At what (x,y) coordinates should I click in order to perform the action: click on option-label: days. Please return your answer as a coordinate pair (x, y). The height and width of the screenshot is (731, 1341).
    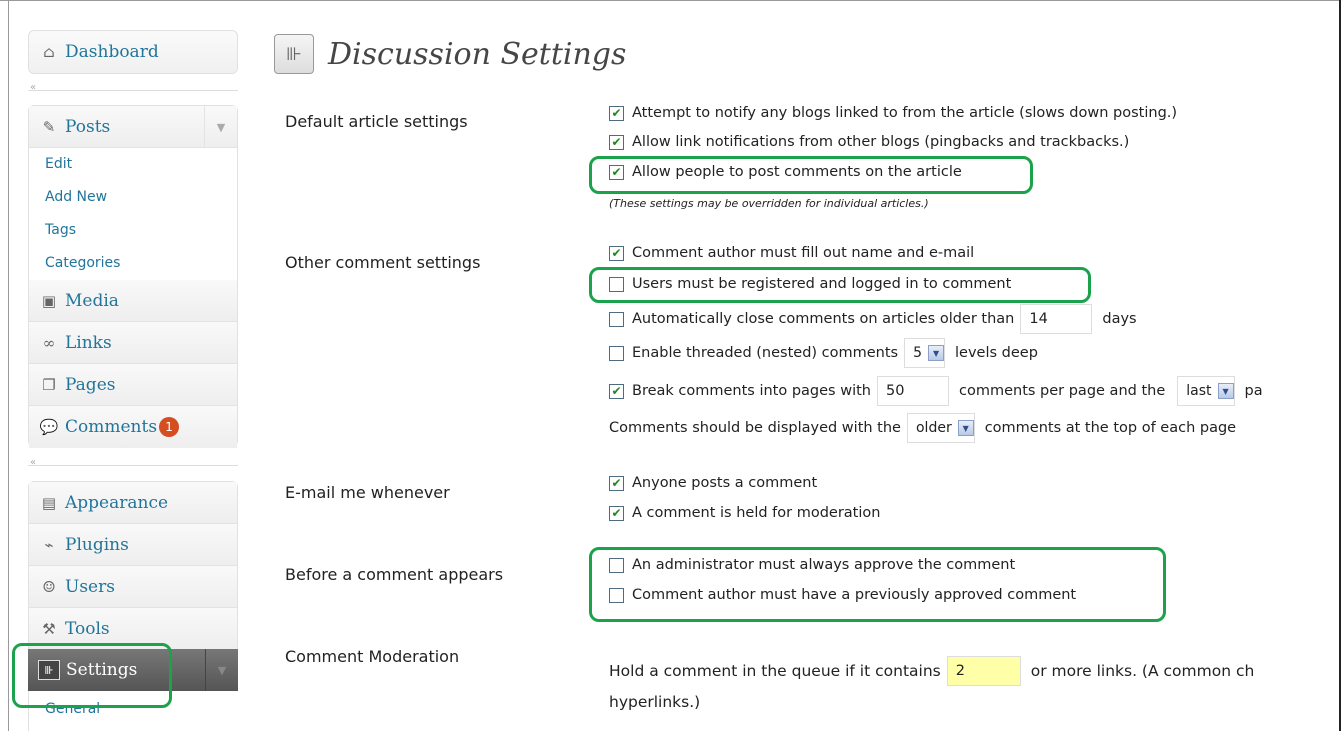
    Looking at the image, I should click on (1119, 319).